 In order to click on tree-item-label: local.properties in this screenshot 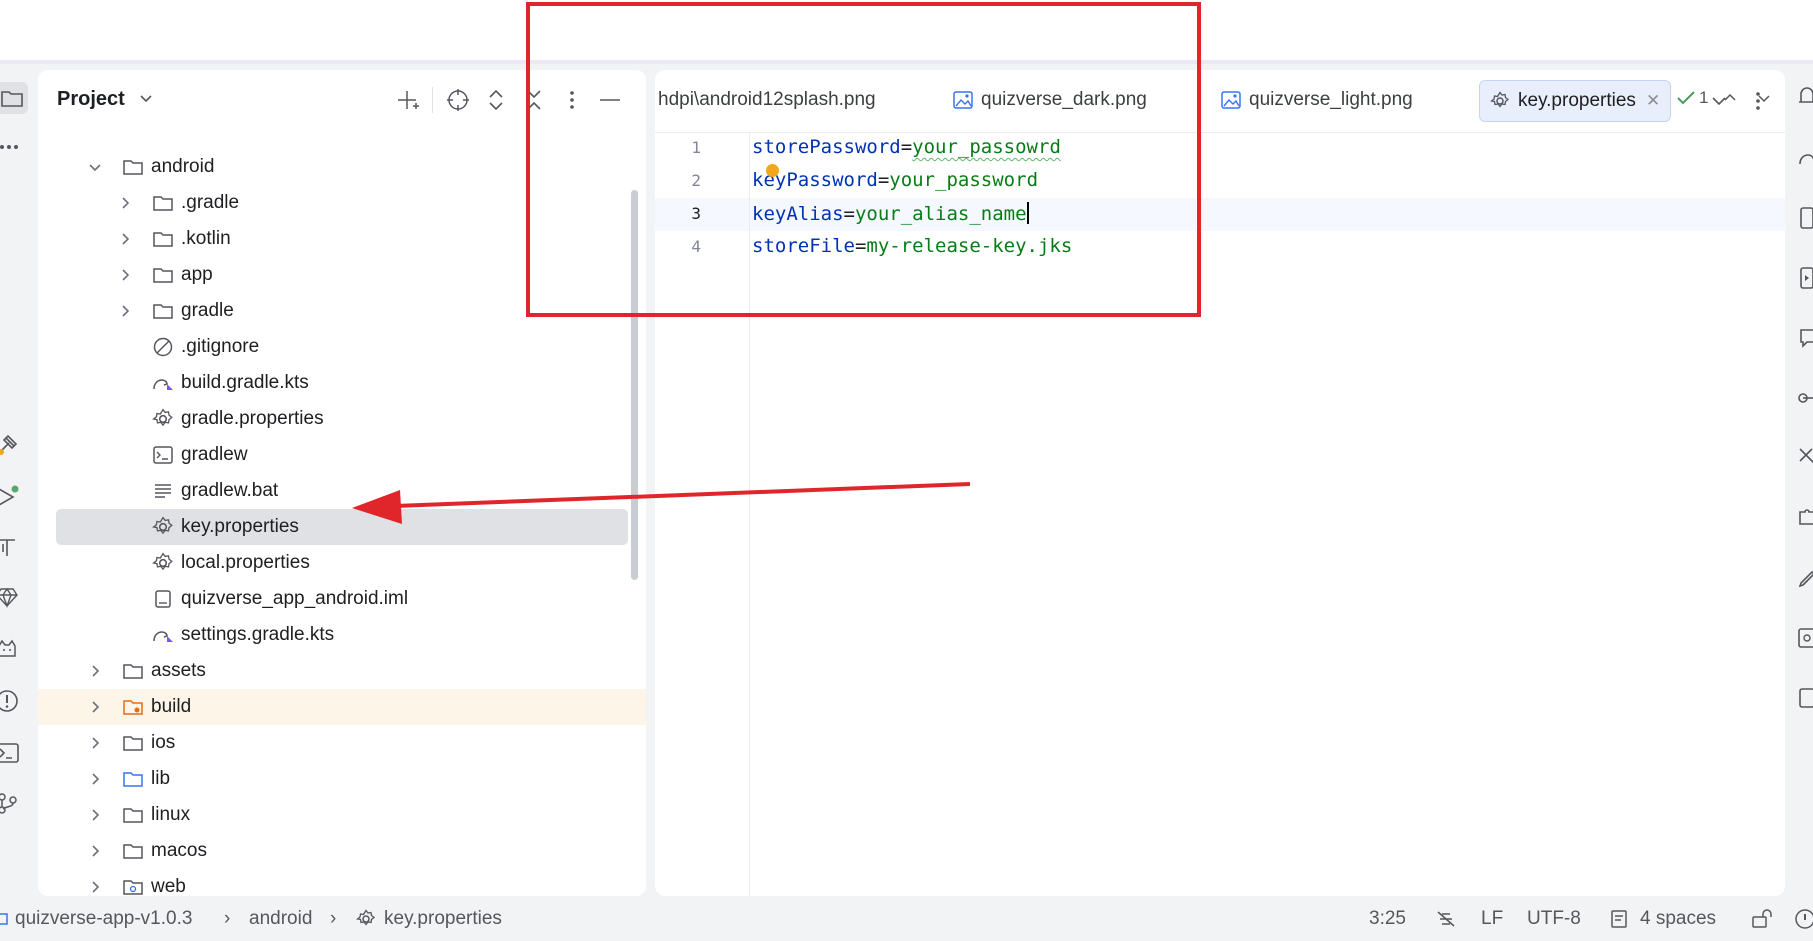, I will do `click(245, 562)`.